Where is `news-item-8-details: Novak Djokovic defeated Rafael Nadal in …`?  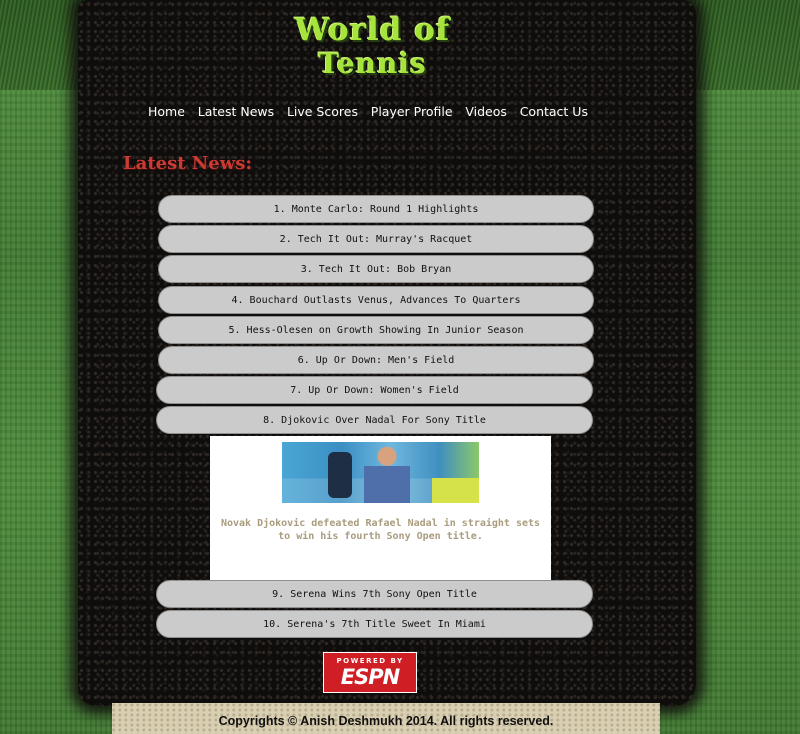 news-item-8-details: Novak Djokovic defeated Rafael Nadal in … is located at coordinates (380, 508).